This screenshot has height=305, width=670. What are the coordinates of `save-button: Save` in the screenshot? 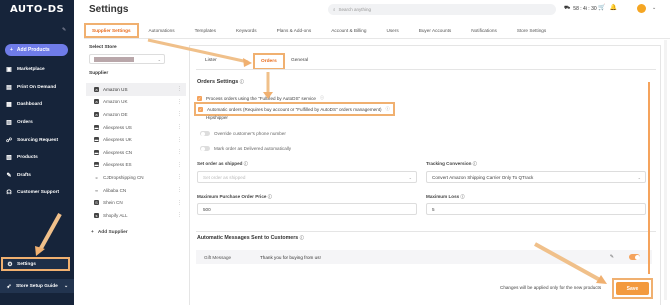 It's located at (632, 288).